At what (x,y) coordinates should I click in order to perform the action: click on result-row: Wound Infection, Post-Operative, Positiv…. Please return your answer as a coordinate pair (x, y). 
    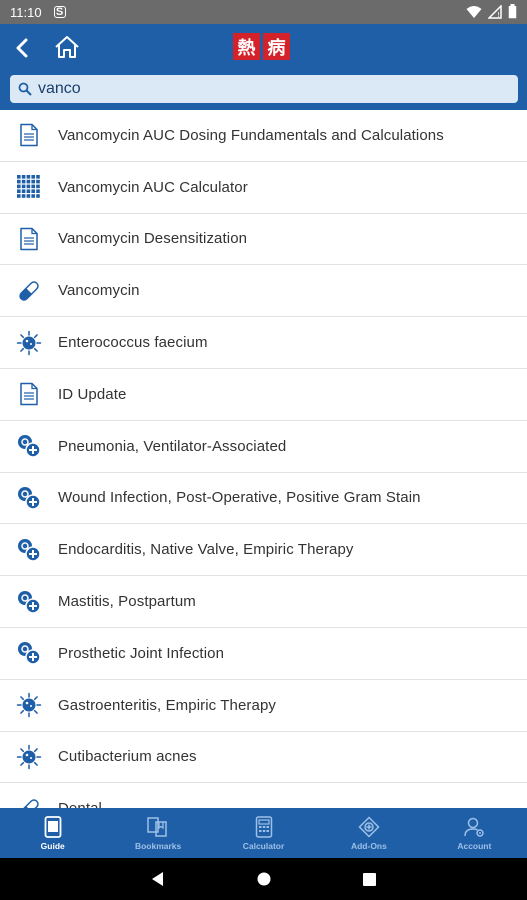
    Looking at the image, I should click on (263, 499).